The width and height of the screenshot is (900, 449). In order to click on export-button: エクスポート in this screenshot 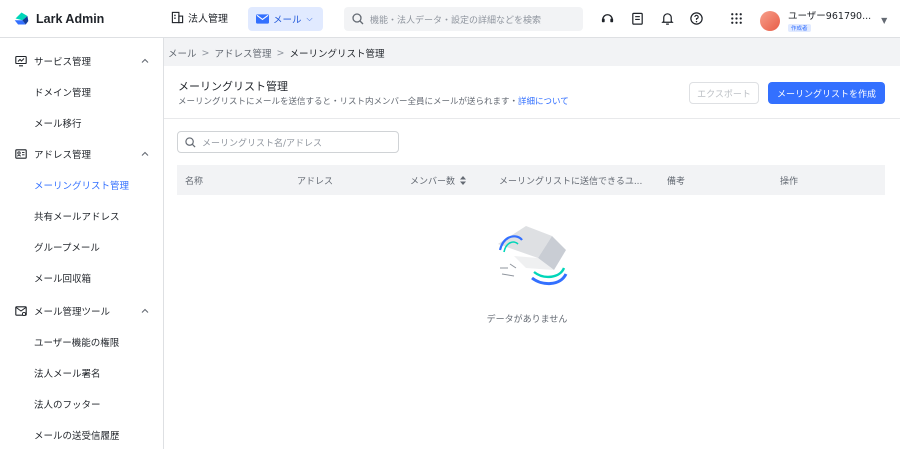, I will do `click(724, 93)`.